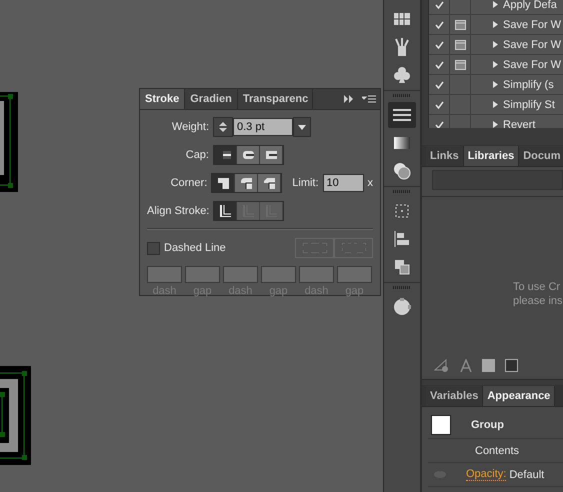 Image resolution: width=563 pixels, height=492 pixels. What do you see at coordinates (178, 211) in the screenshot?
I see `field-label: Align Stroke:` at bounding box center [178, 211].